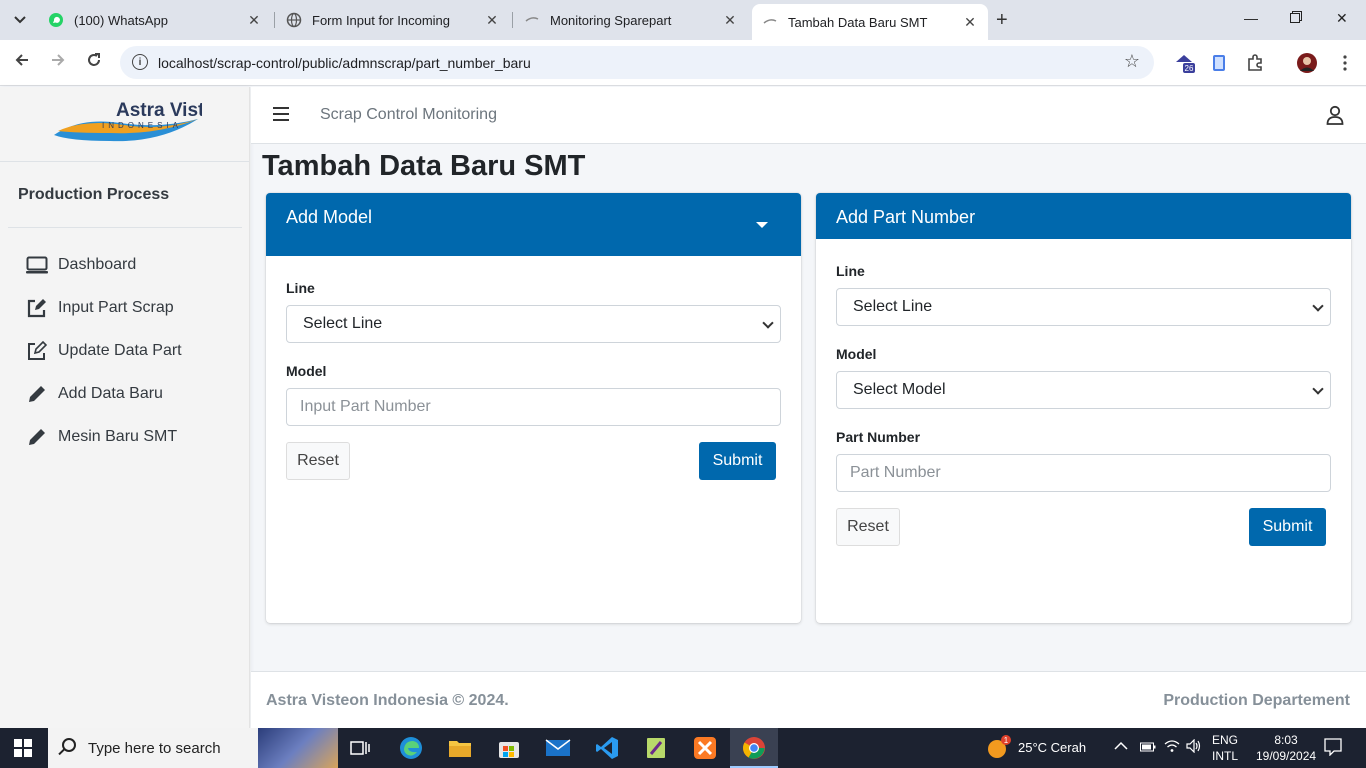 The width and height of the screenshot is (1366, 768). Describe the element at coordinates (343, 323) in the screenshot. I see `select-value: Select Line` at that location.